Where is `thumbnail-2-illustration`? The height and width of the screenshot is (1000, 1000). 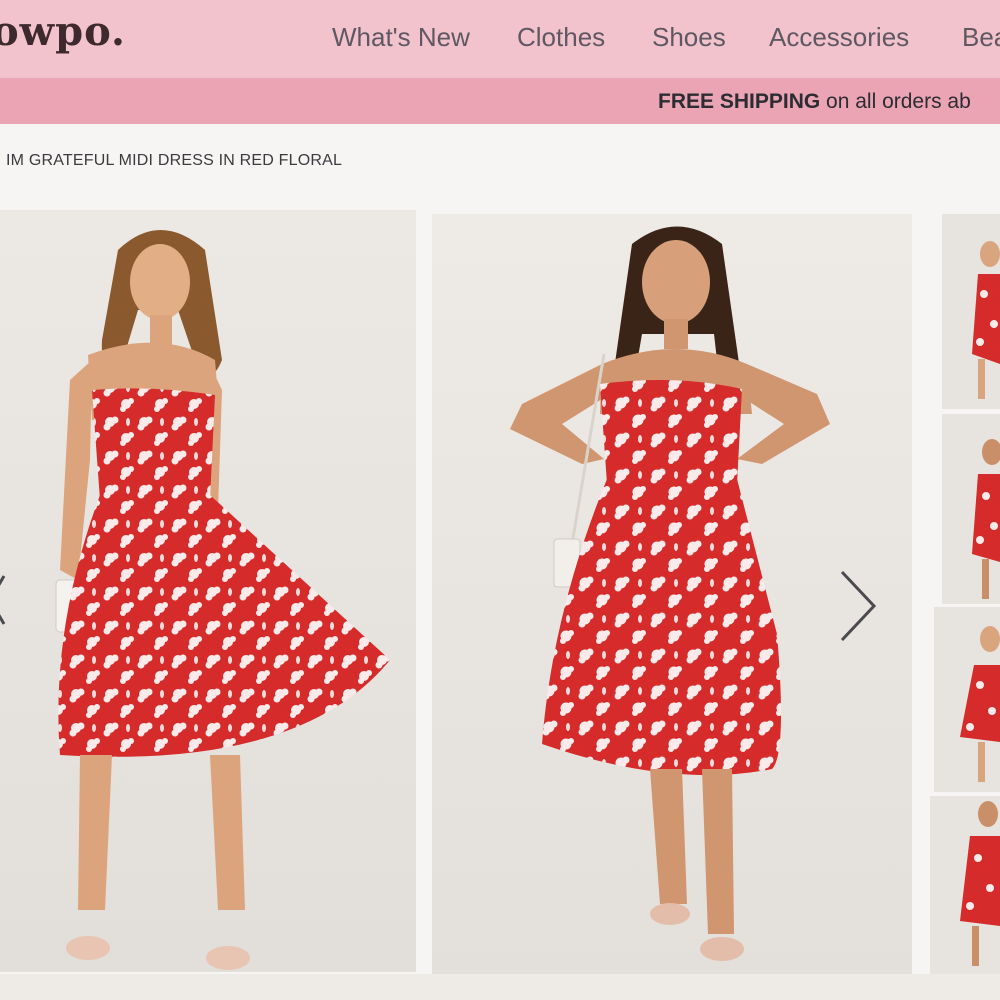
thumbnail-2-illustration is located at coordinates (971, 509).